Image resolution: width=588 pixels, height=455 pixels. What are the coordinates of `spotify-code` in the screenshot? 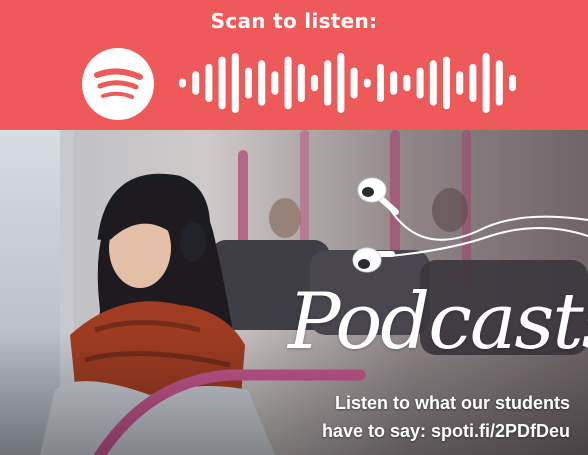 It's located at (350, 83).